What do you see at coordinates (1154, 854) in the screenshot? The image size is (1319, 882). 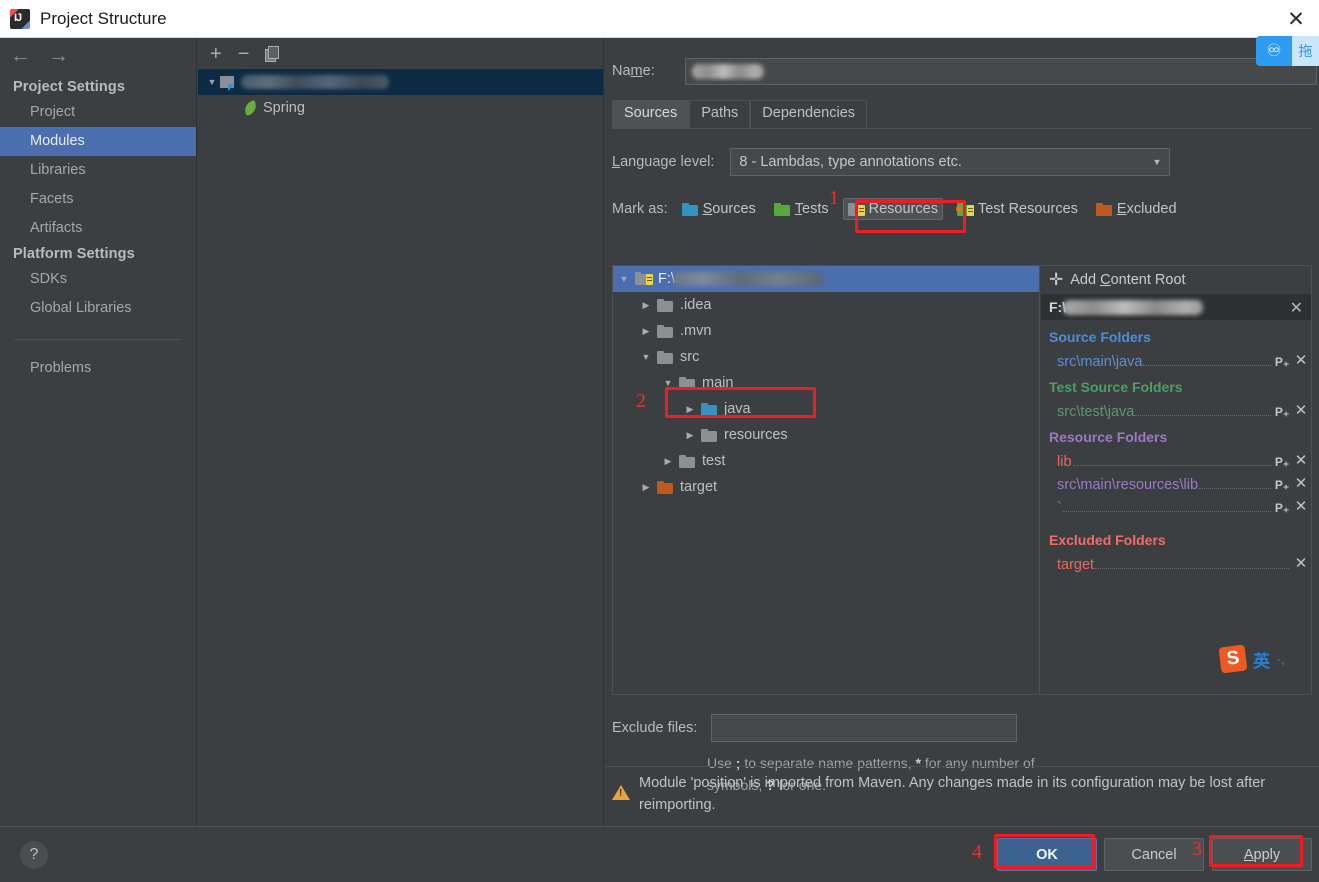 I see `cancel-button: Cancel` at bounding box center [1154, 854].